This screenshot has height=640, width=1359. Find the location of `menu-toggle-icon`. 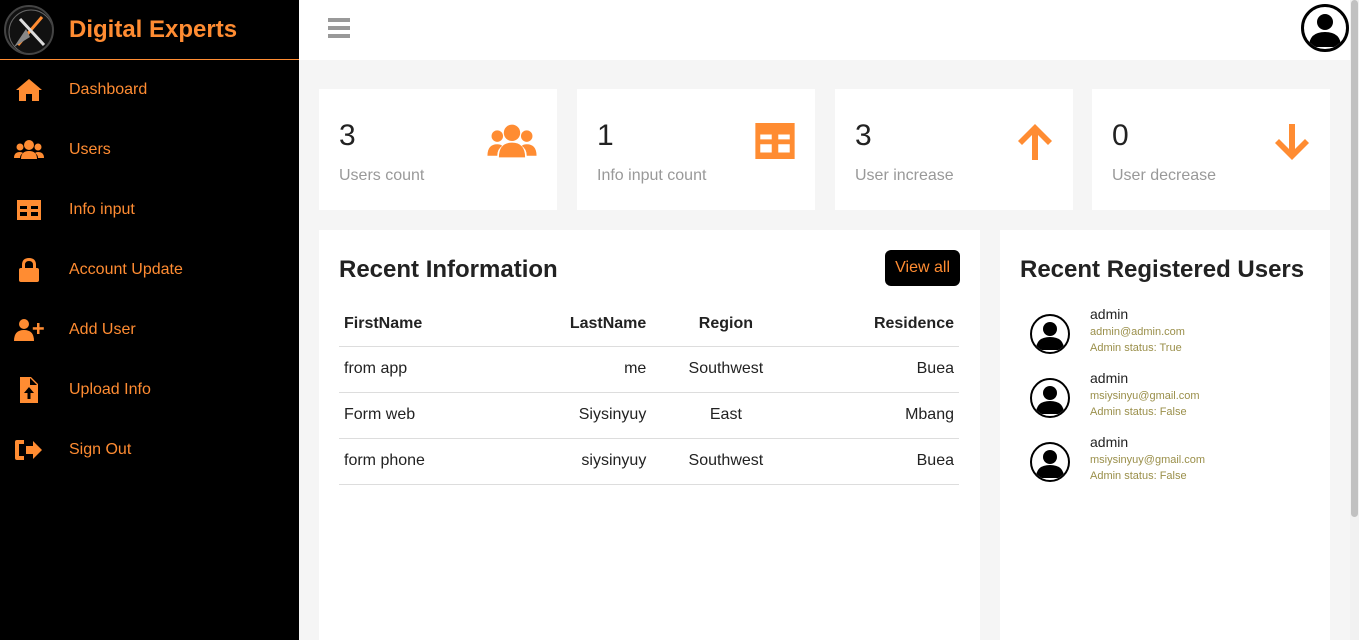

menu-toggle-icon is located at coordinates (339, 29).